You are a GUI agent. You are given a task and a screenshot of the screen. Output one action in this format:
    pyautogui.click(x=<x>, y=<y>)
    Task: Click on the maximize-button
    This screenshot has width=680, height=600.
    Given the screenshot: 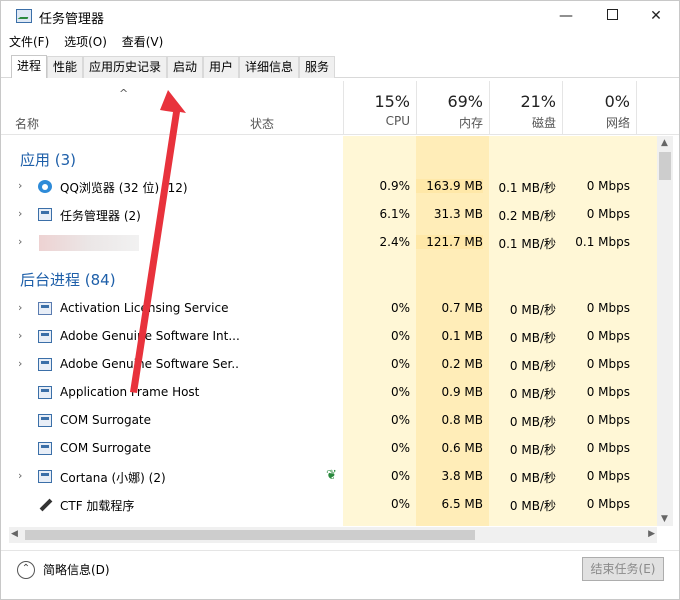 What is the action you would take?
    pyautogui.click(x=612, y=16)
    